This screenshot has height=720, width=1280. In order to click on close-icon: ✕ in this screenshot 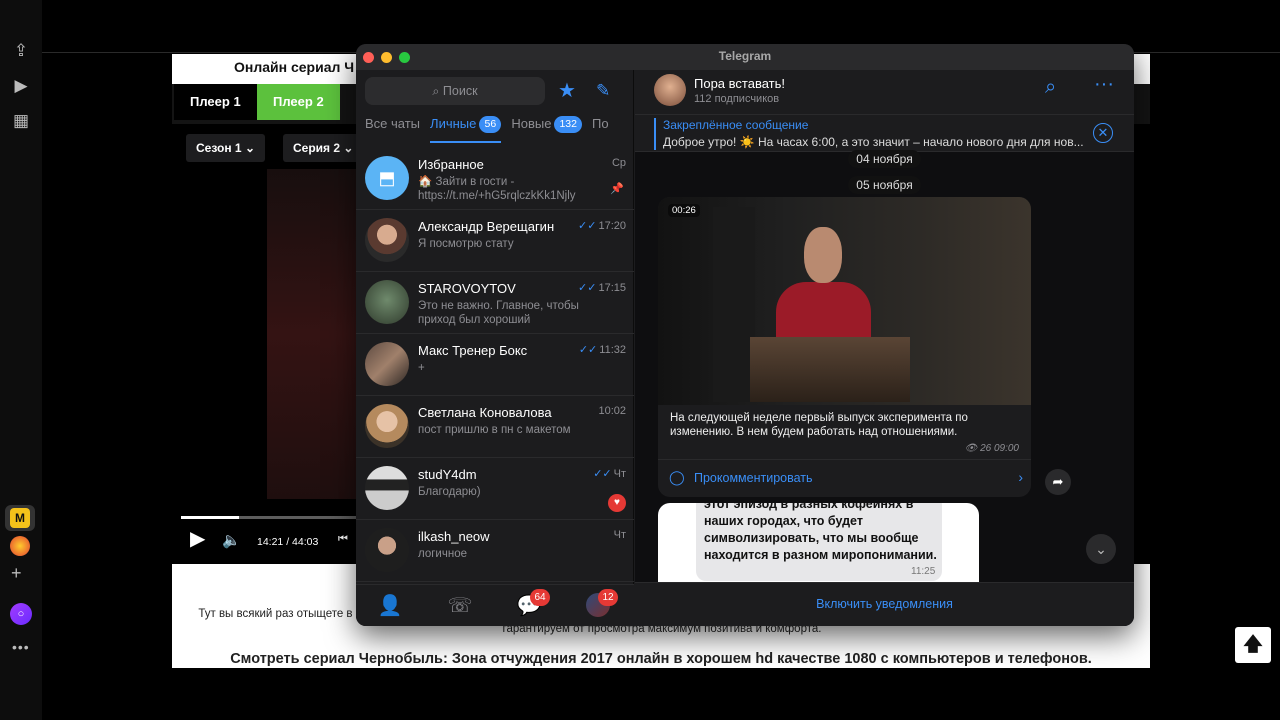, I will do `click(1103, 133)`.